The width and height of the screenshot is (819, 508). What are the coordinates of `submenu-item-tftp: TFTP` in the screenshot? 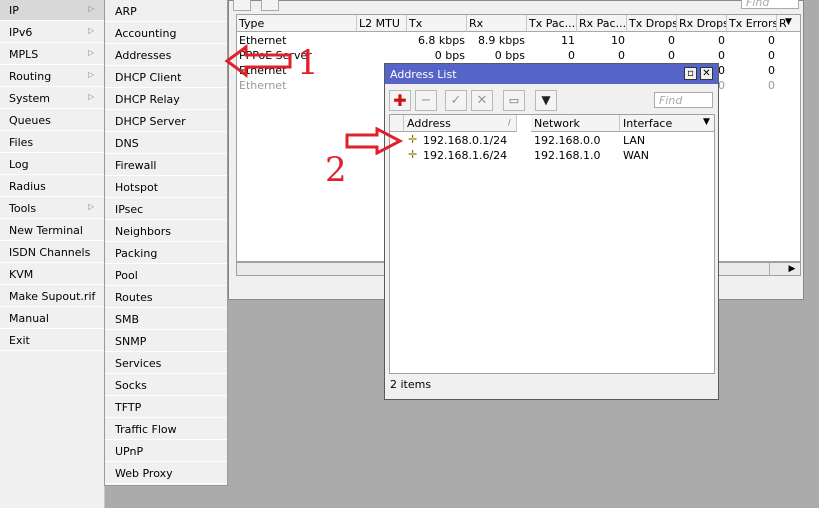 It's located at (166, 407).